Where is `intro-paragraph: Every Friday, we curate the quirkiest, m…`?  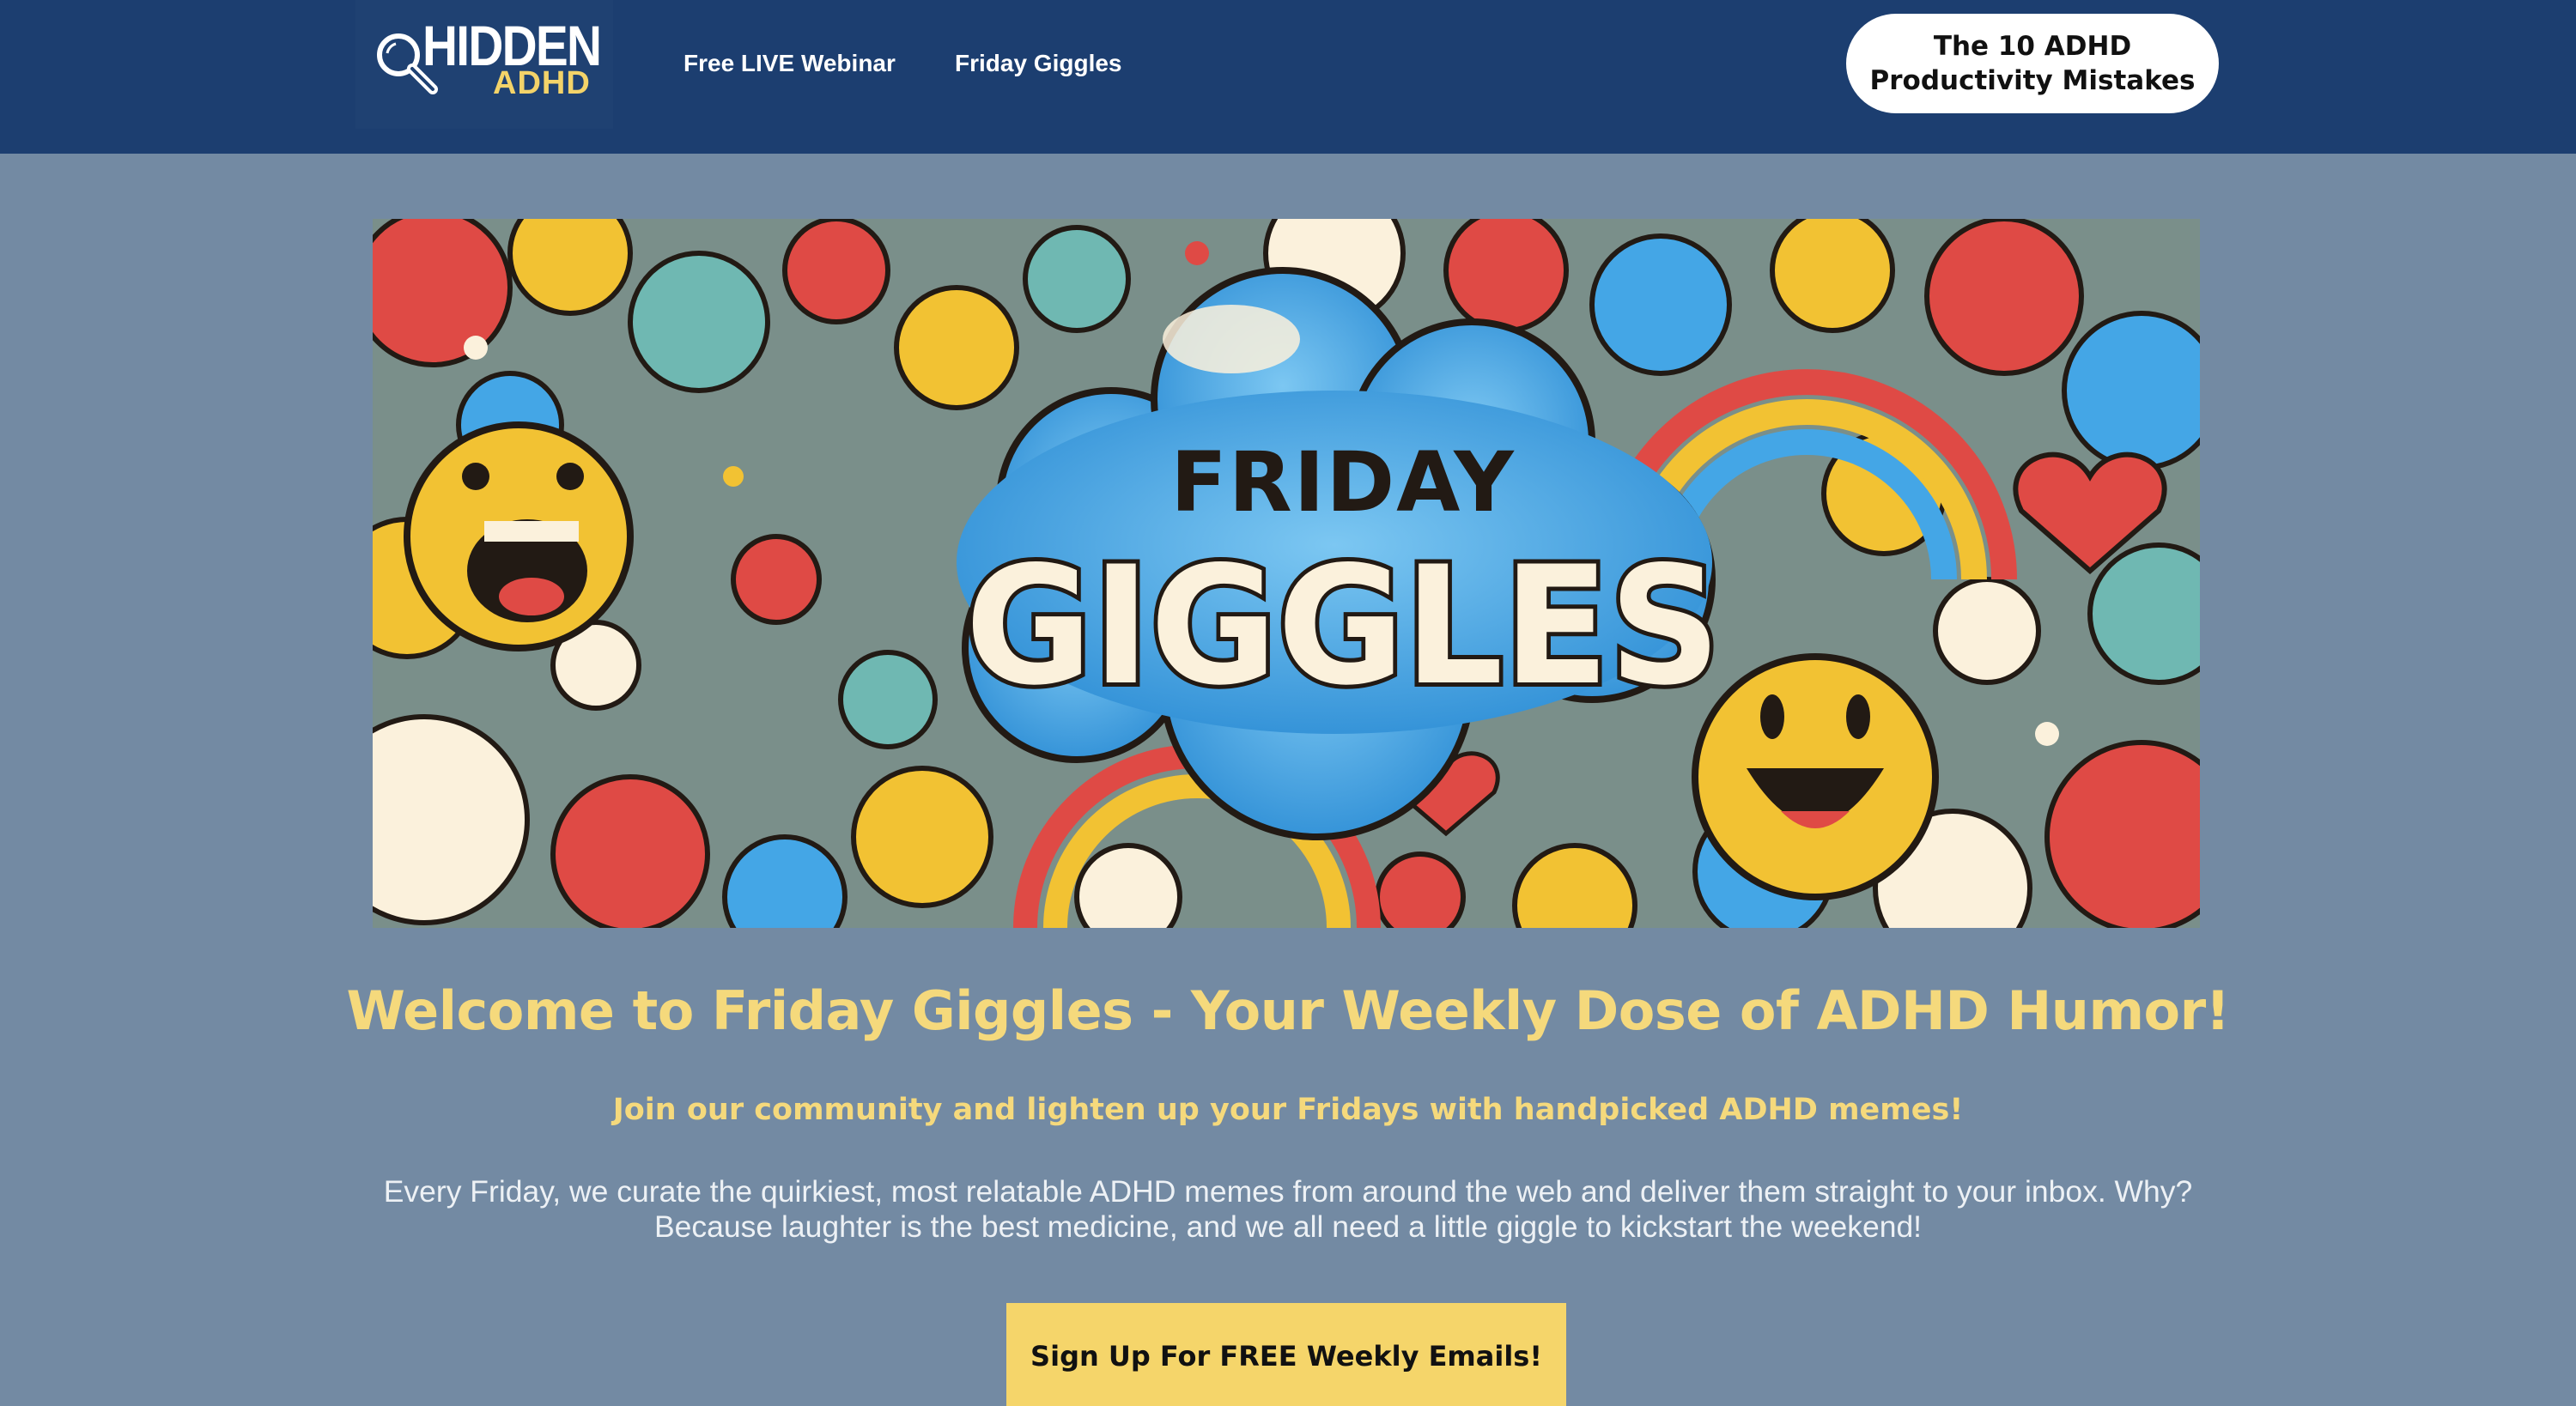
intro-paragraph: Every Friday, we curate the quirkiest, m… is located at coordinates (1288, 1209).